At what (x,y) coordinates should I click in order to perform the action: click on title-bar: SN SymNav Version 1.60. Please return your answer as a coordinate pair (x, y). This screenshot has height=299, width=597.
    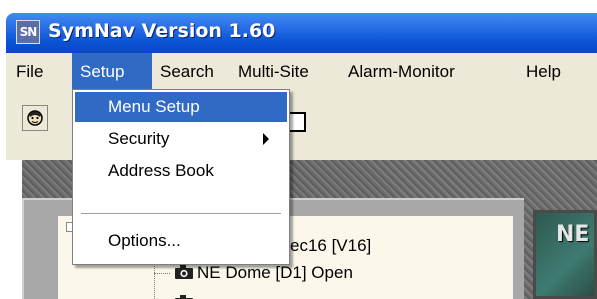
    Looking at the image, I should click on (301, 33).